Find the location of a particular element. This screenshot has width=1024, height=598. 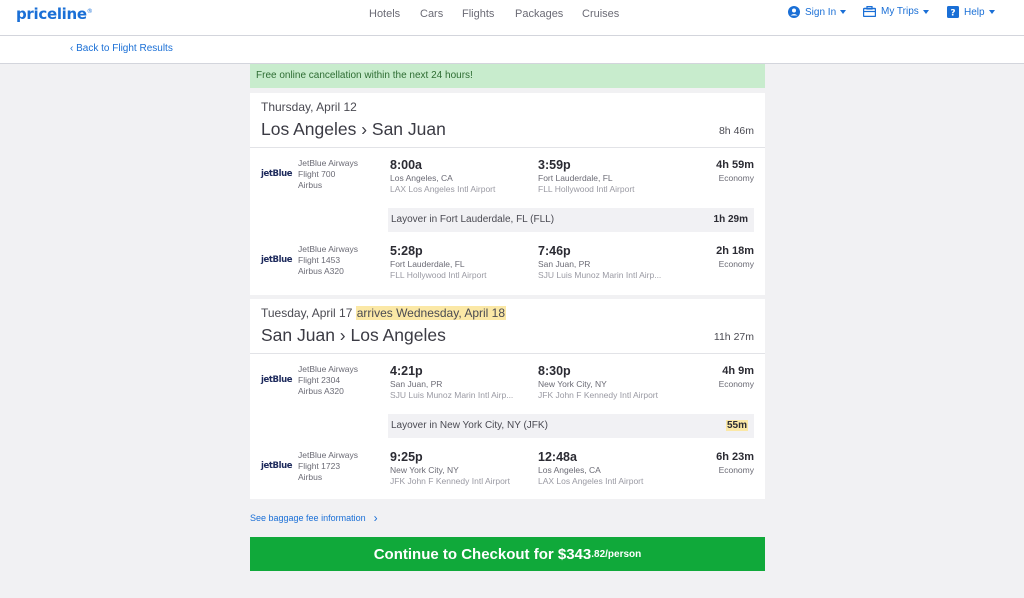

arrival-time: 8:30p is located at coordinates (554, 371).